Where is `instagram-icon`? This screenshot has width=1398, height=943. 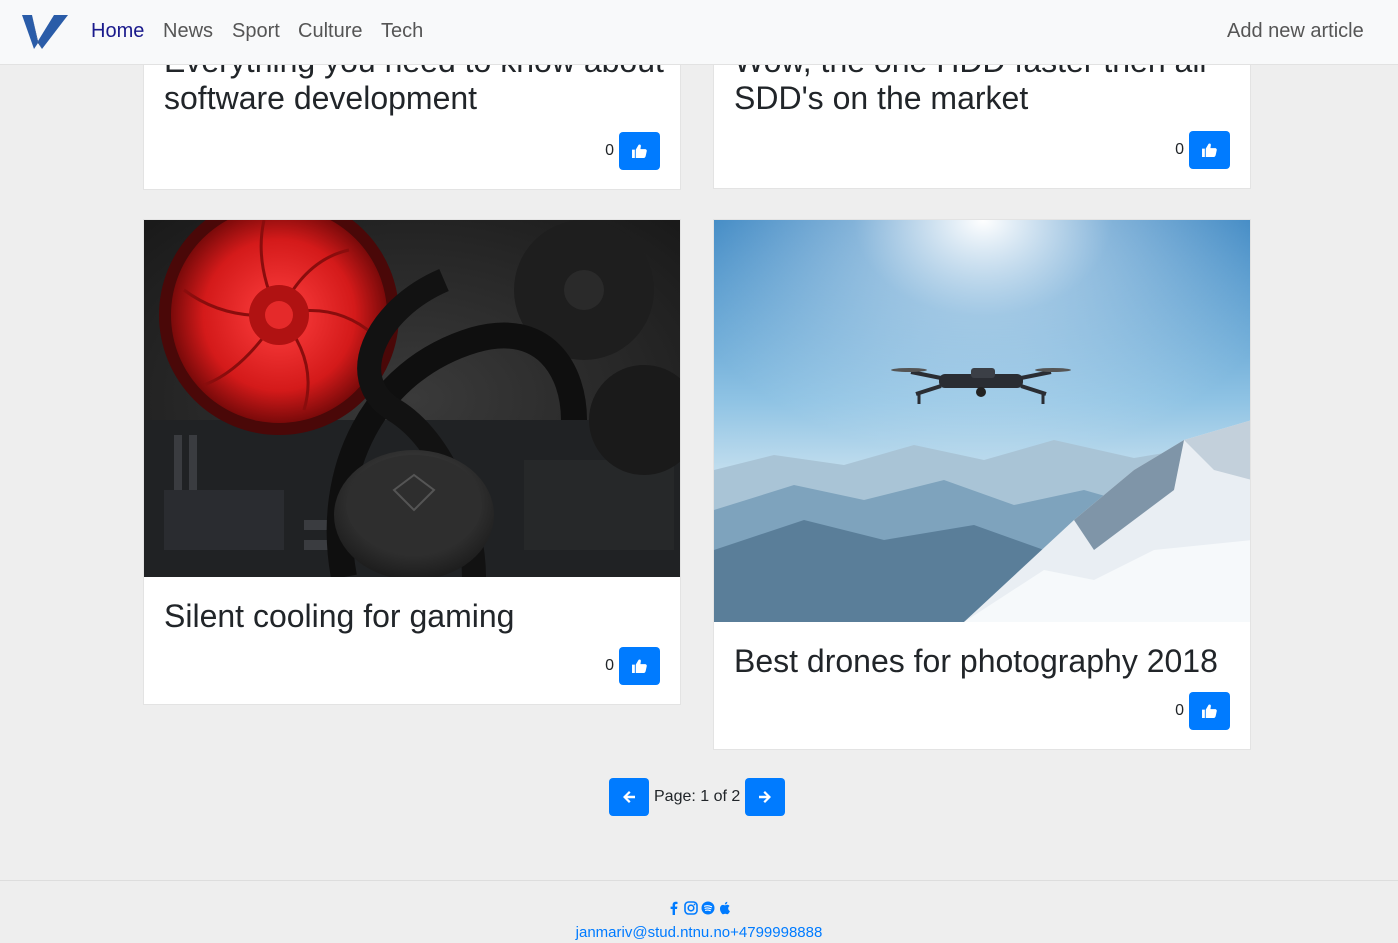
instagram-icon is located at coordinates (690, 908).